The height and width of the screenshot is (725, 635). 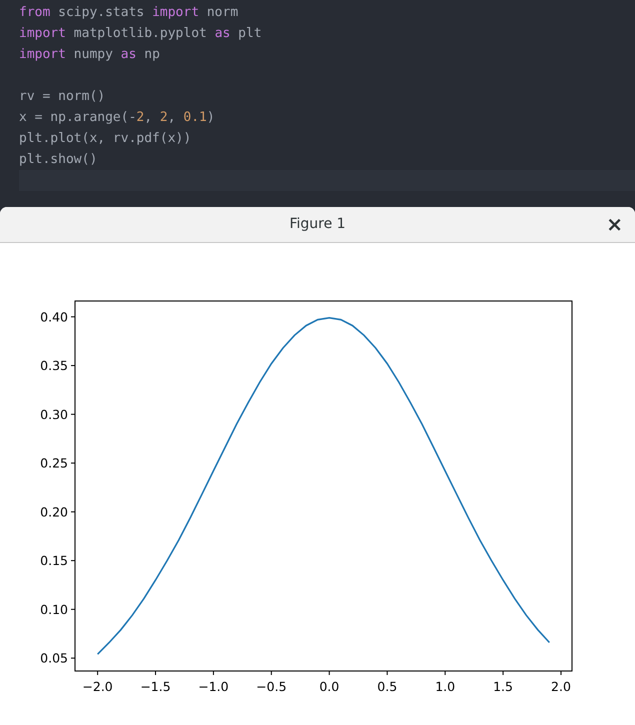 What do you see at coordinates (54, 512) in the screenshot?
I see `tick-label: 0.20` at bounding box center [54, 512].